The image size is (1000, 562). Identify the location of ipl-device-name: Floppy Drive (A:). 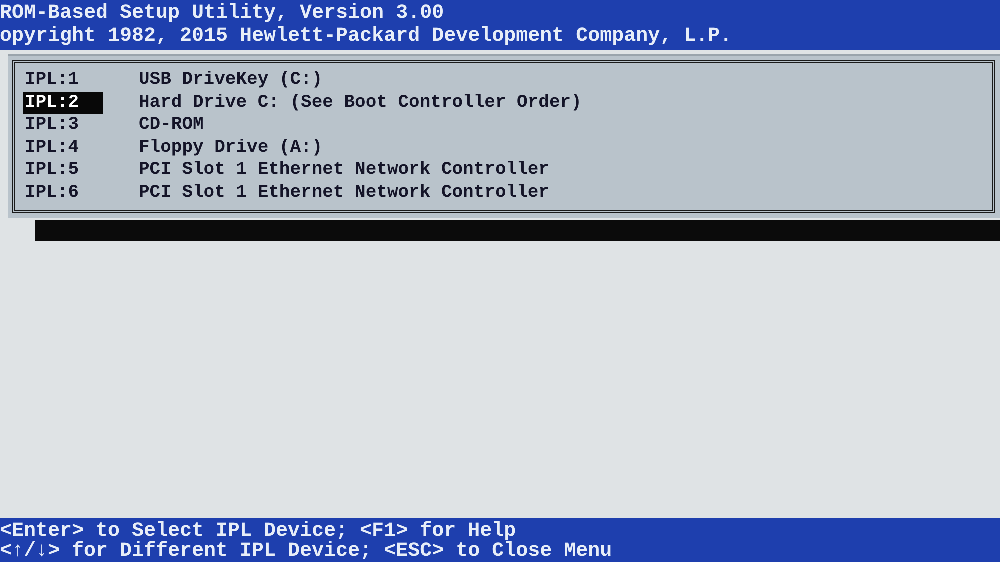
(231, 147).